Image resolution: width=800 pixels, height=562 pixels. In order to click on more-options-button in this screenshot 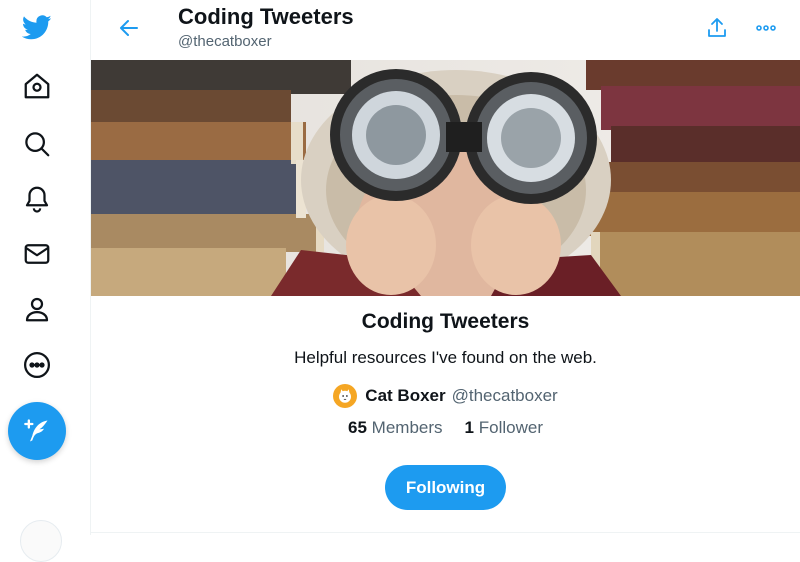, I will do `click(766, 28)`.